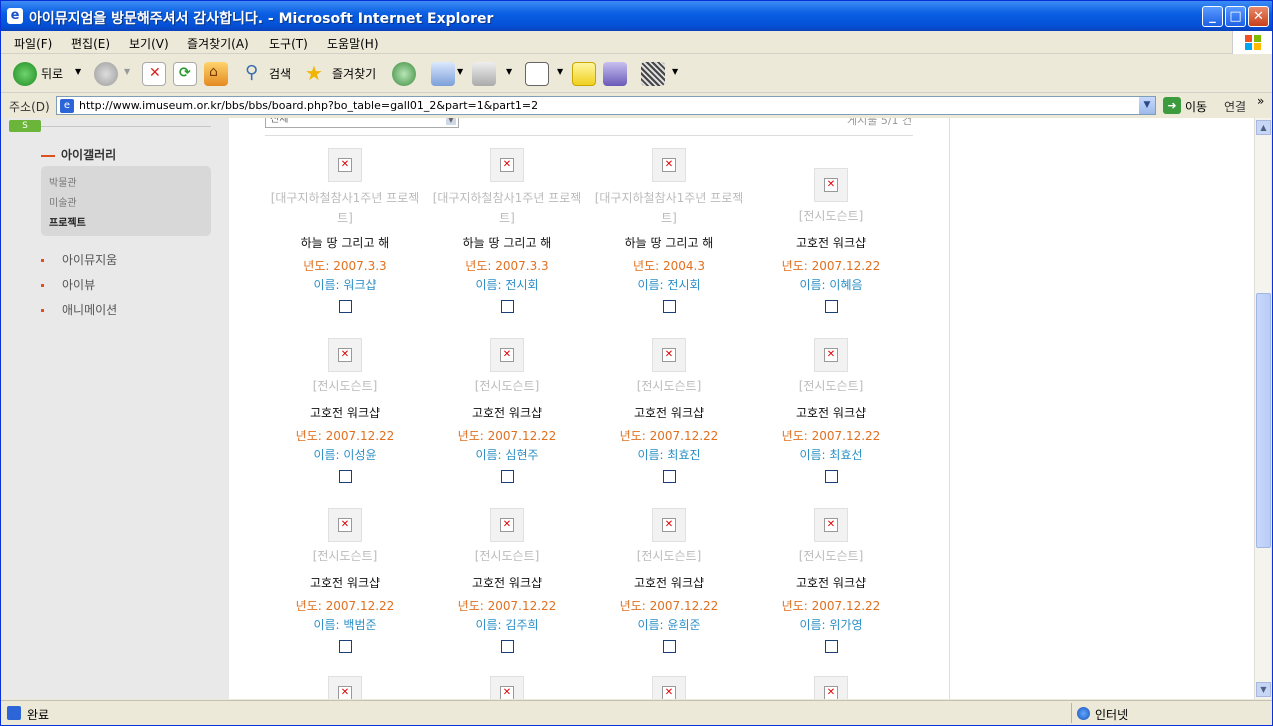  I want to click on minimize-button: _, so click(1212, 16).